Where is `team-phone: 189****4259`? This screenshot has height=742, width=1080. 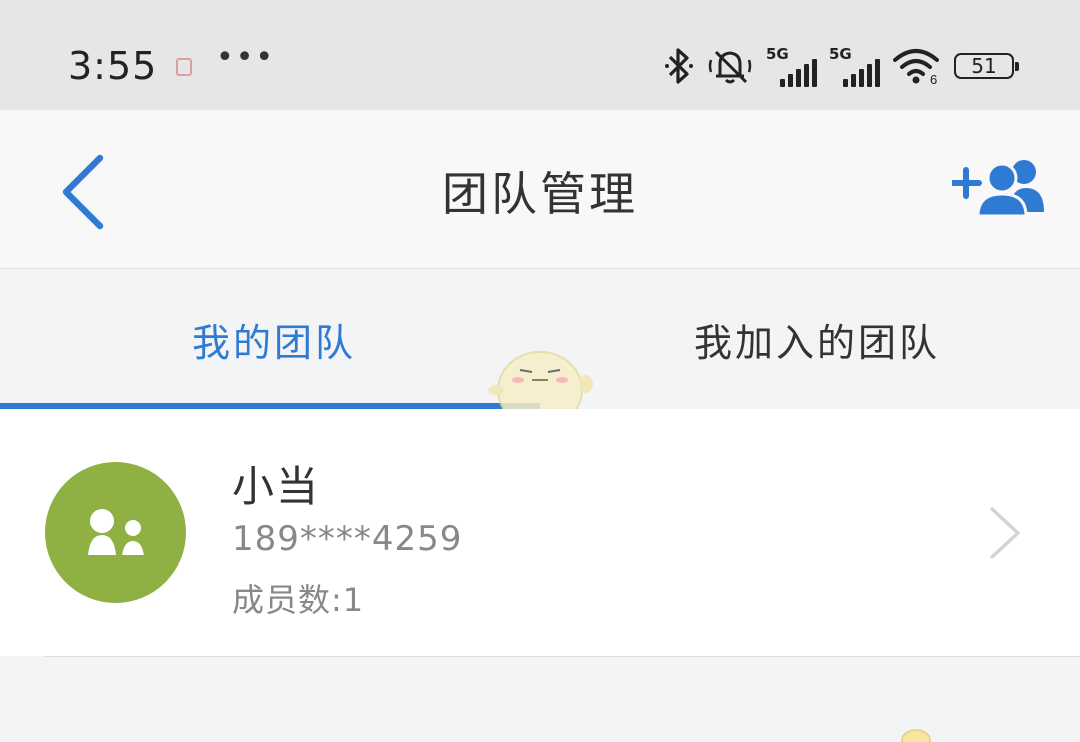 team-phone: 189****4259 is located at coordinates (347, 539).